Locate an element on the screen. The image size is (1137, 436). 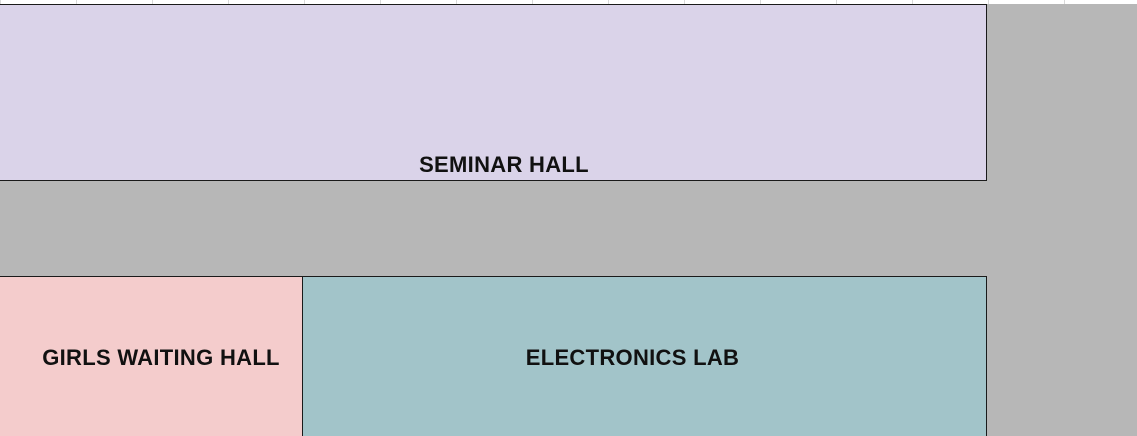
corridor-vertical is located at coordinates (1062, 220).